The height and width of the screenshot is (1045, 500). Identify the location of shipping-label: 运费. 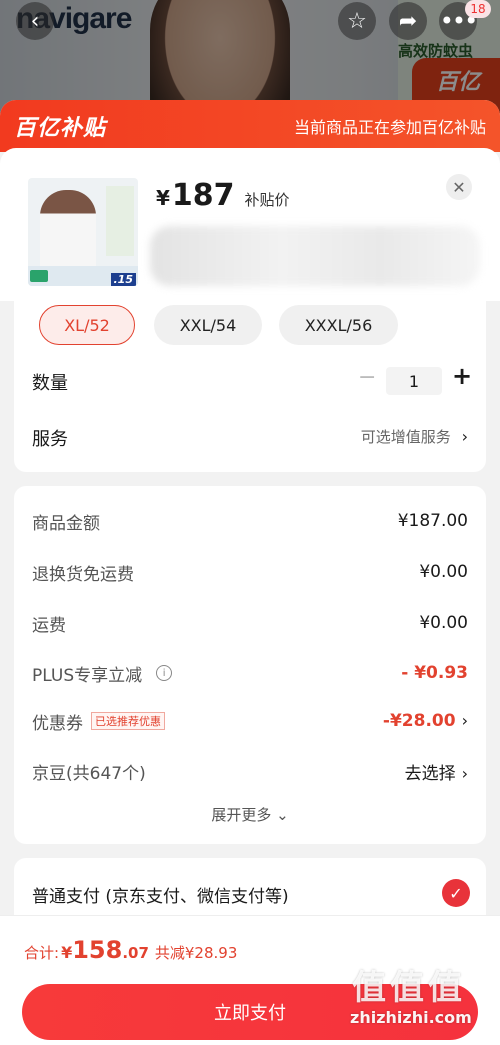
(49, 625).